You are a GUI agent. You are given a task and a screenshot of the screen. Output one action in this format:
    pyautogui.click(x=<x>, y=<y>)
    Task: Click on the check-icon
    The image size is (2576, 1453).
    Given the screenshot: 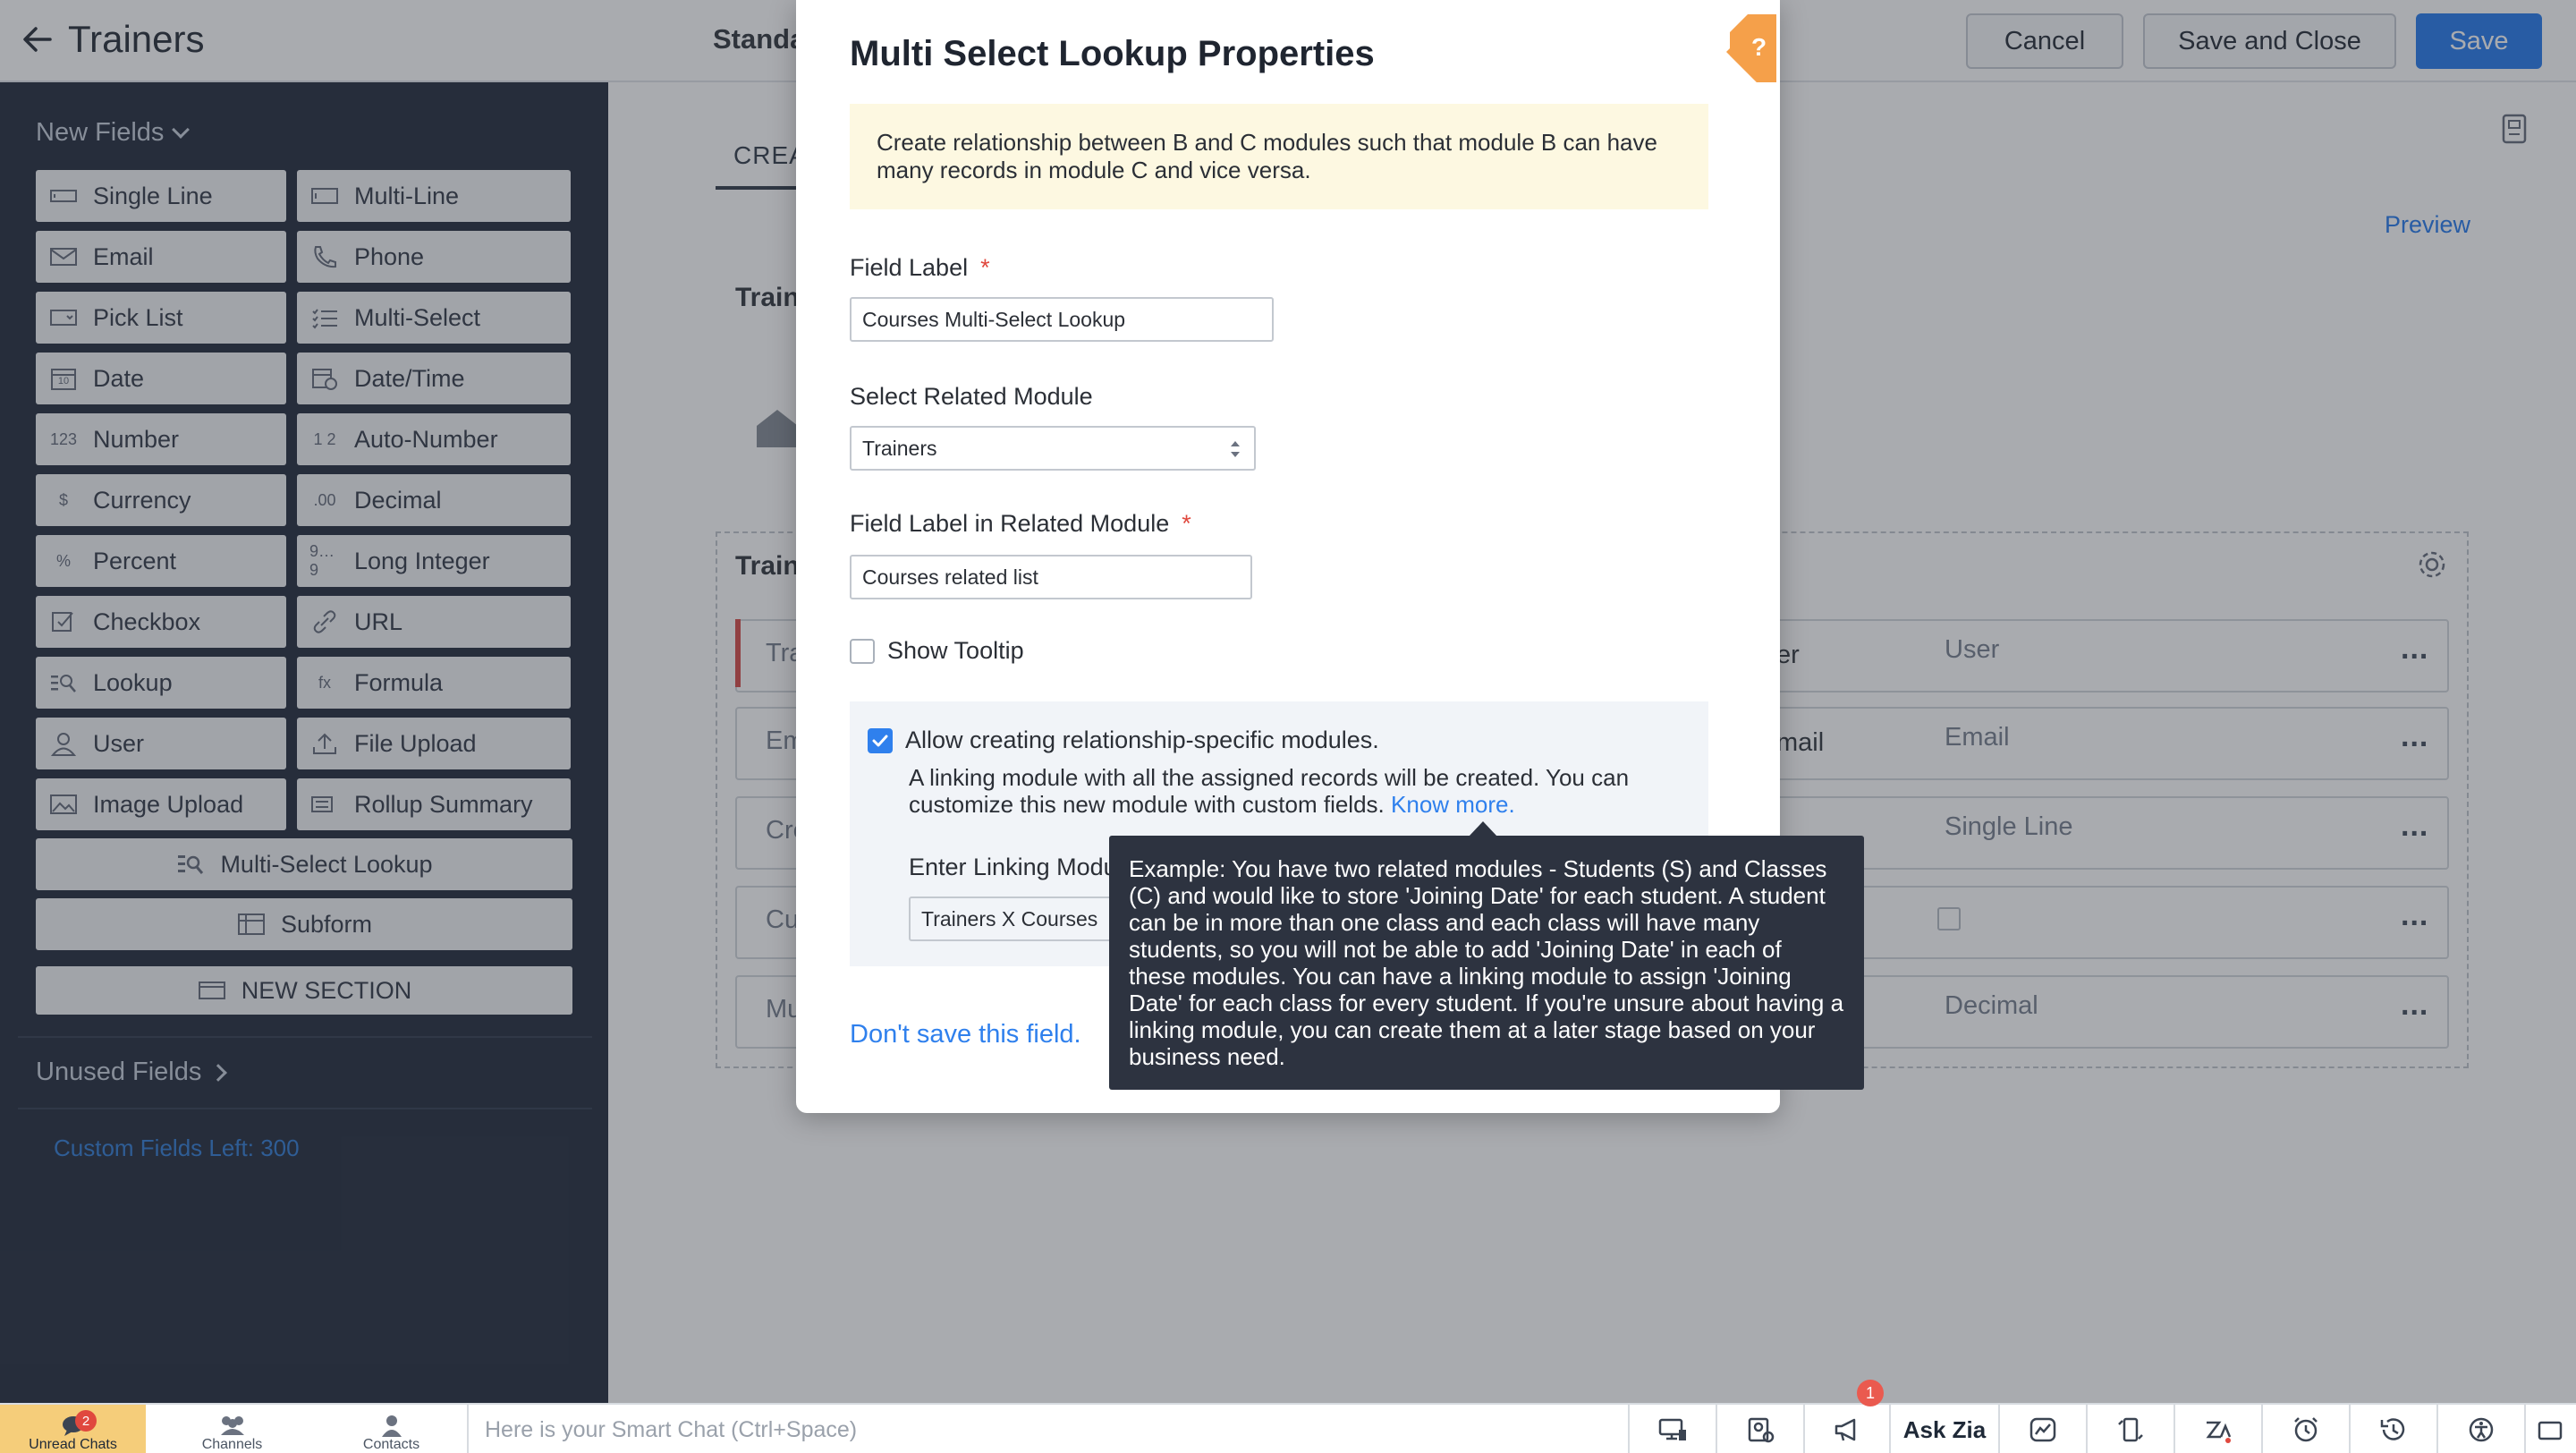 What is the action you would take?
    pyautogui.click(x=880, y=741)
    